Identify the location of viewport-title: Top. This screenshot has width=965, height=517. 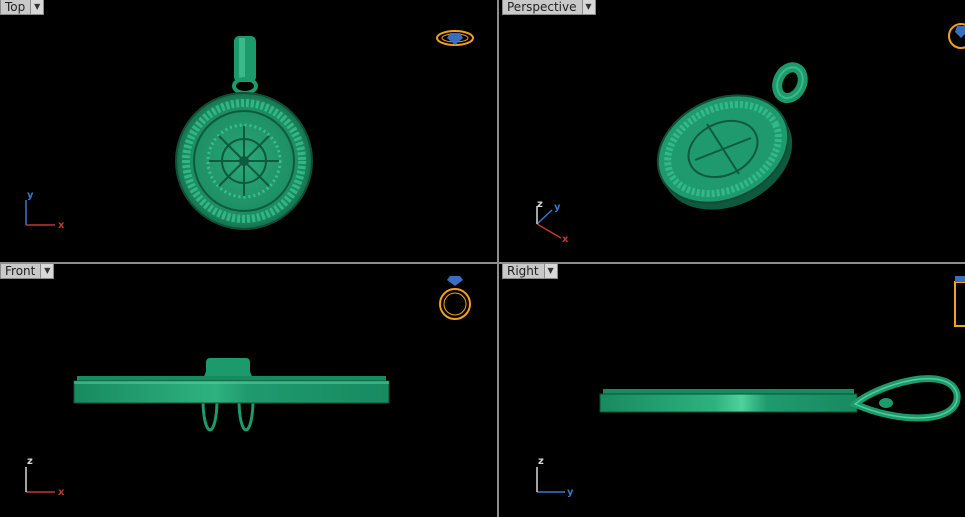
(16, 7).